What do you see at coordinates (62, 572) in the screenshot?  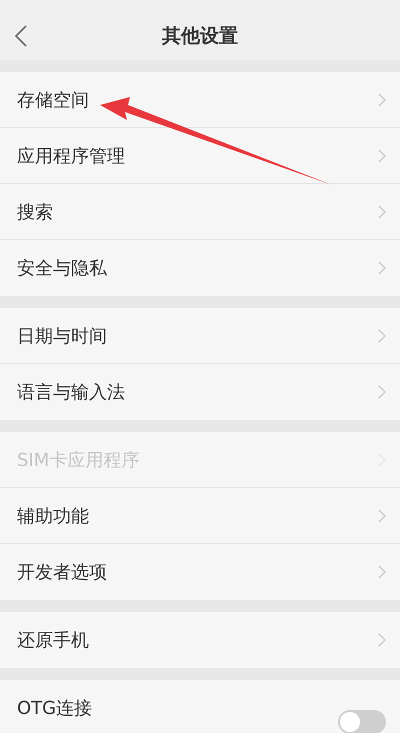 I see `row-label: 开发者选项` at bounding box center [62, 572].